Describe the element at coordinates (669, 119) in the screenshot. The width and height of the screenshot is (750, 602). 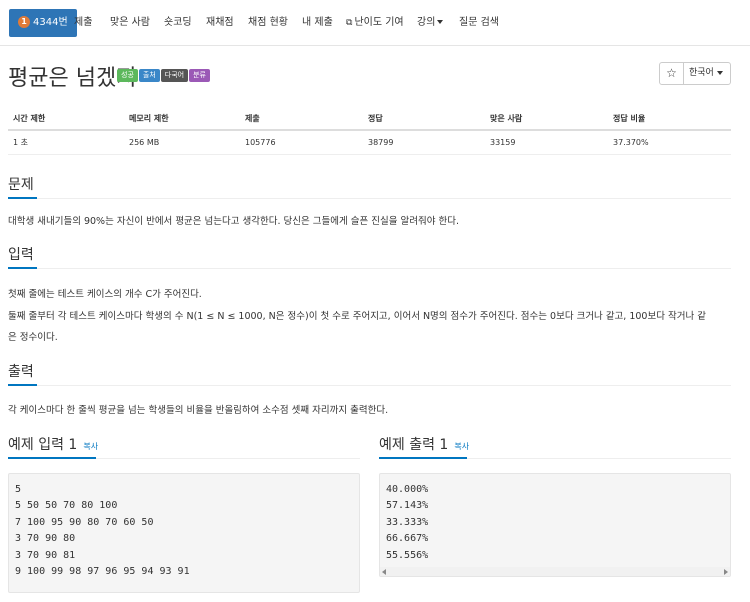
I see `header-accept-rate: 정답 비율` at that location.